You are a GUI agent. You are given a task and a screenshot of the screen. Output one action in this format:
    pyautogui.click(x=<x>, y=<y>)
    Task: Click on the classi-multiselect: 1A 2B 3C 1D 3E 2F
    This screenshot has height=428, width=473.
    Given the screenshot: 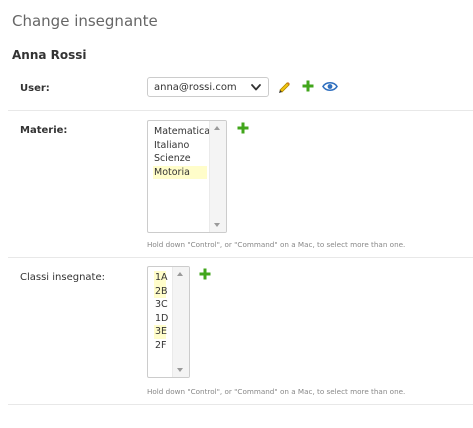 What is the action you would take?
    pyautogui.click(x=168, y=322)
    